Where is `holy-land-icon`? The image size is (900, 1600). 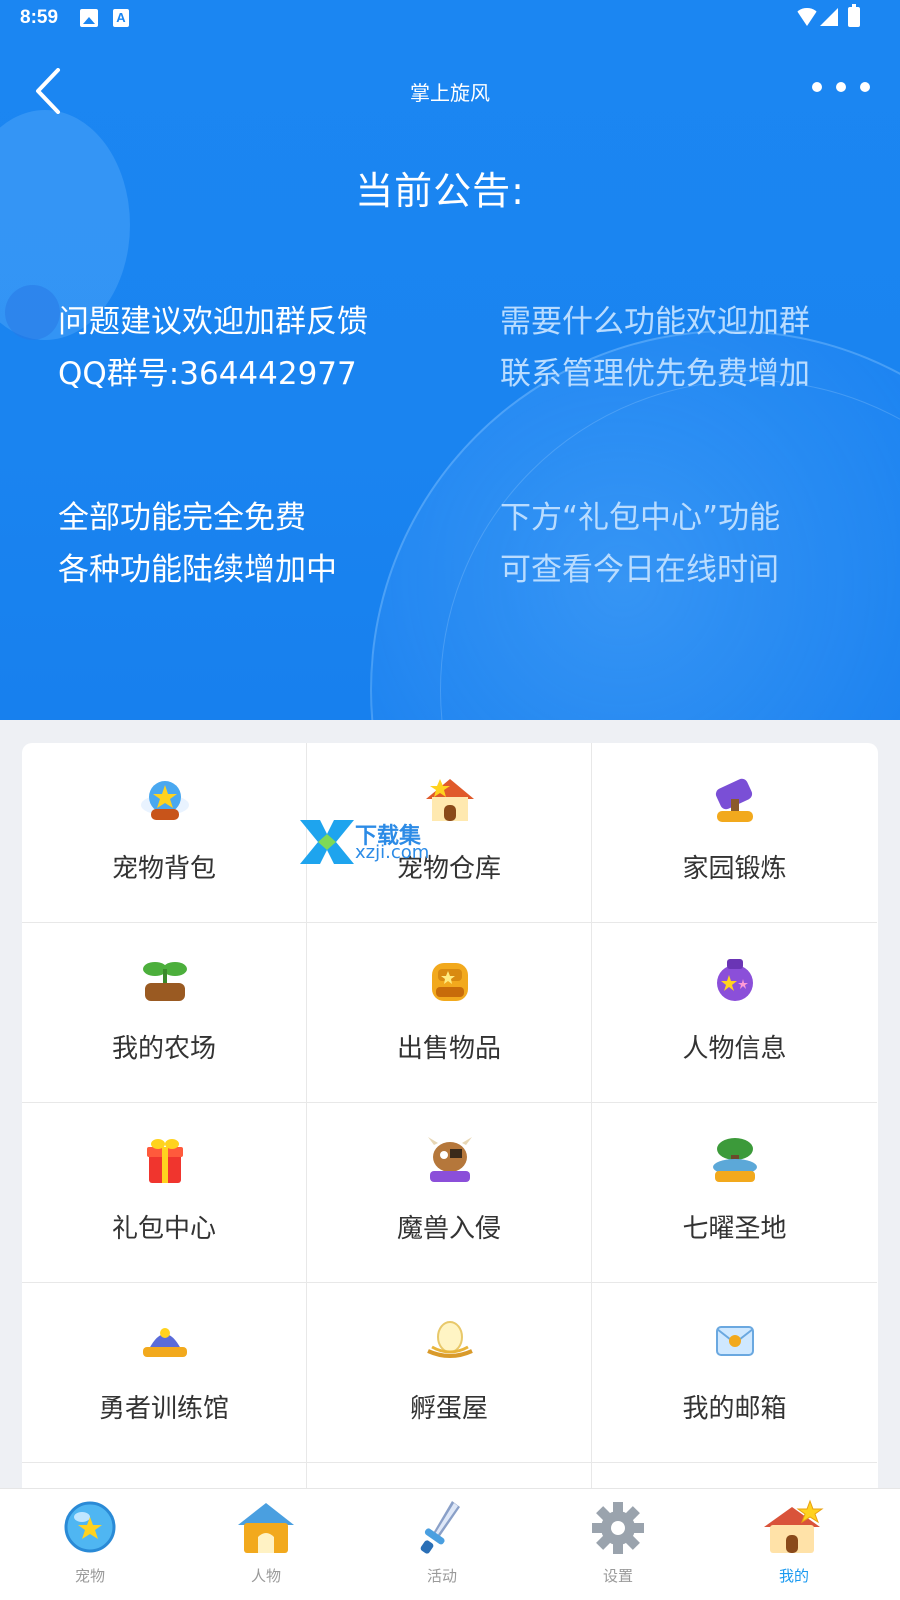
holy-land-icon is located at coordinates (735, 1160).